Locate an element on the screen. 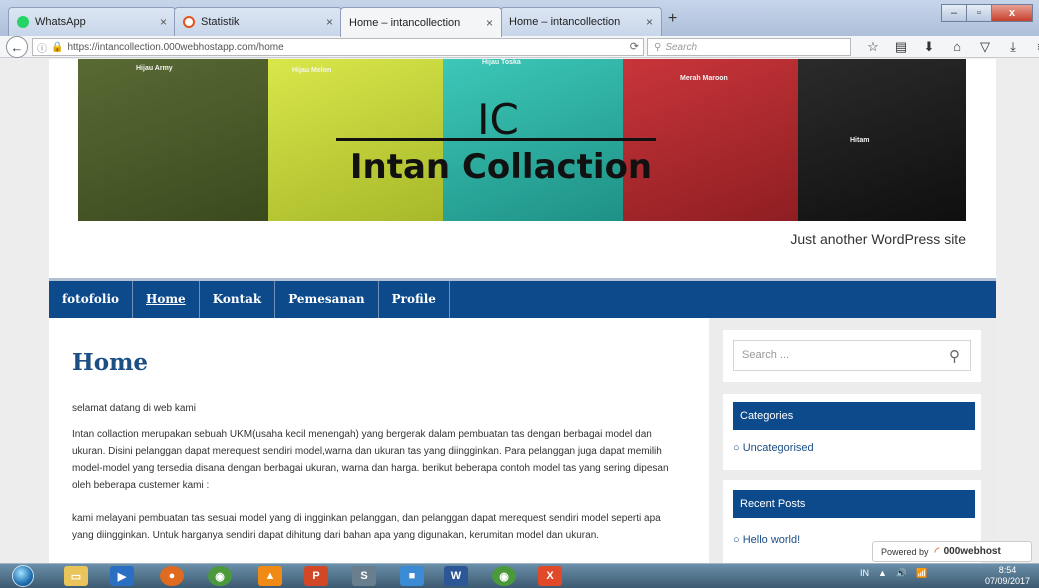 This screenshot has height=588, width=1039. system-tray: IN ▲ 🔊 📶 is located at coordinates (898, 573).